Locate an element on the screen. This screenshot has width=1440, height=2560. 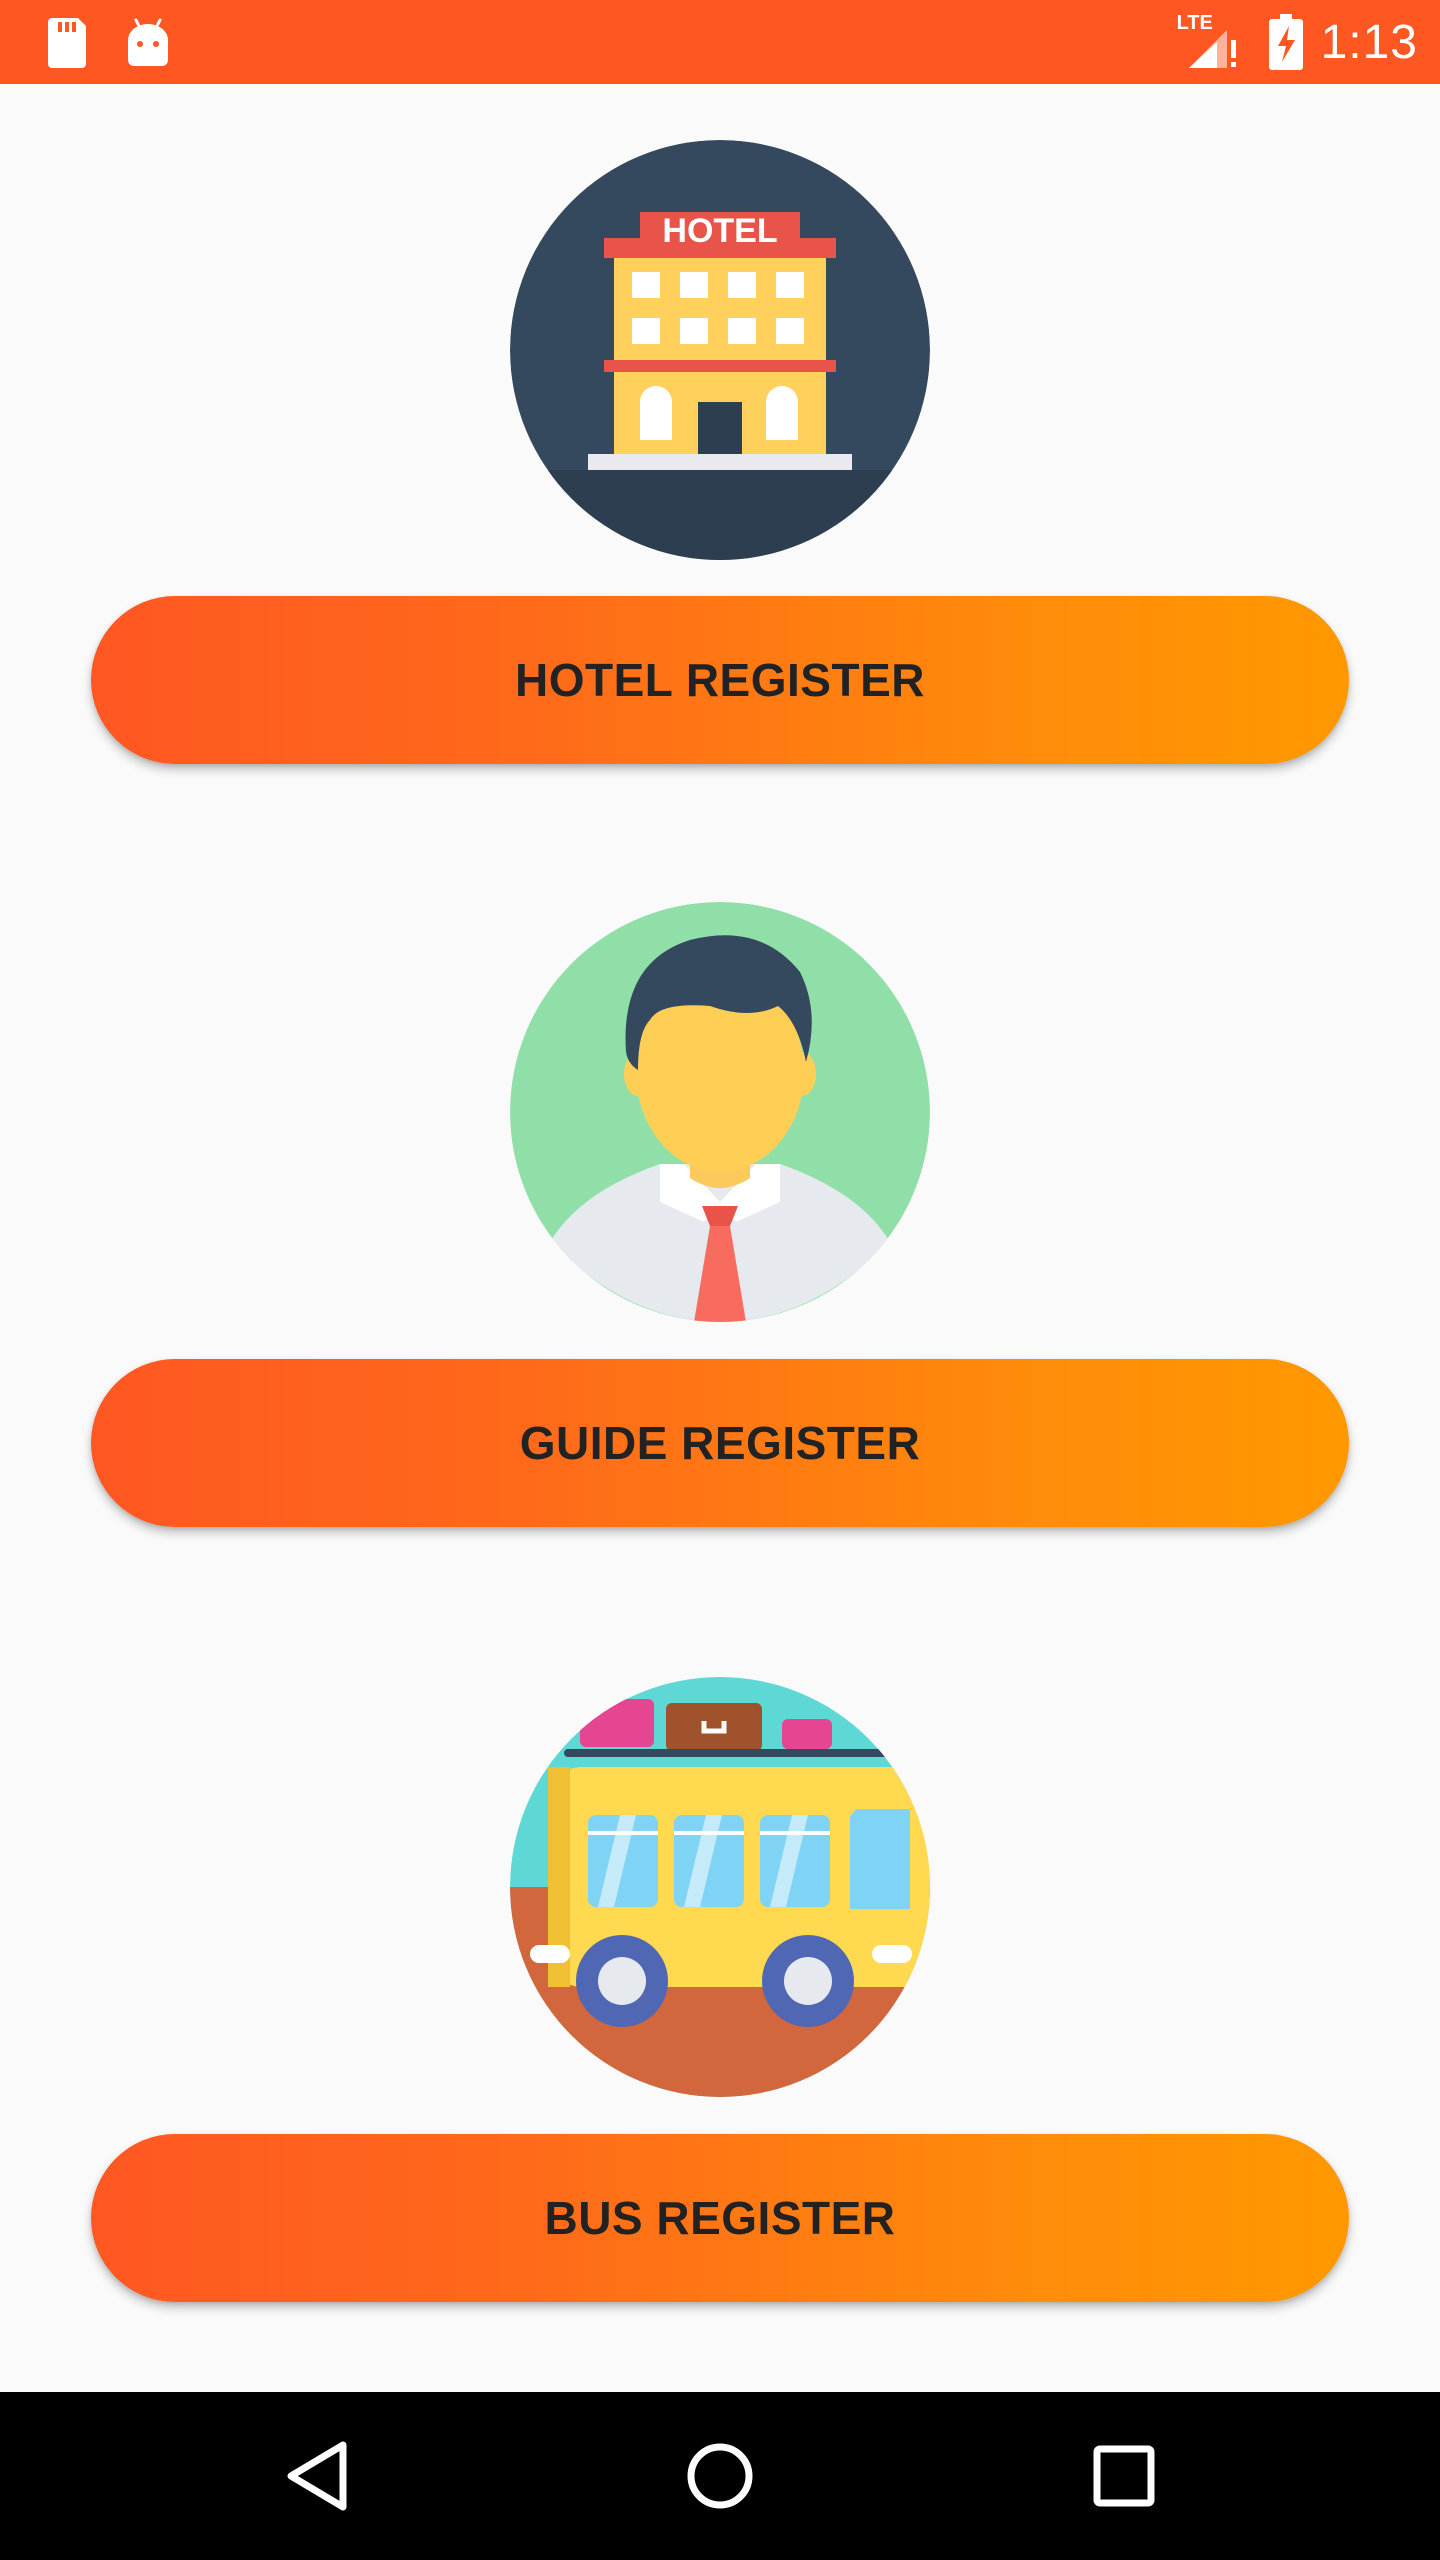
hotel-sign-text: HOTEL is located at coordinates (719, 231).